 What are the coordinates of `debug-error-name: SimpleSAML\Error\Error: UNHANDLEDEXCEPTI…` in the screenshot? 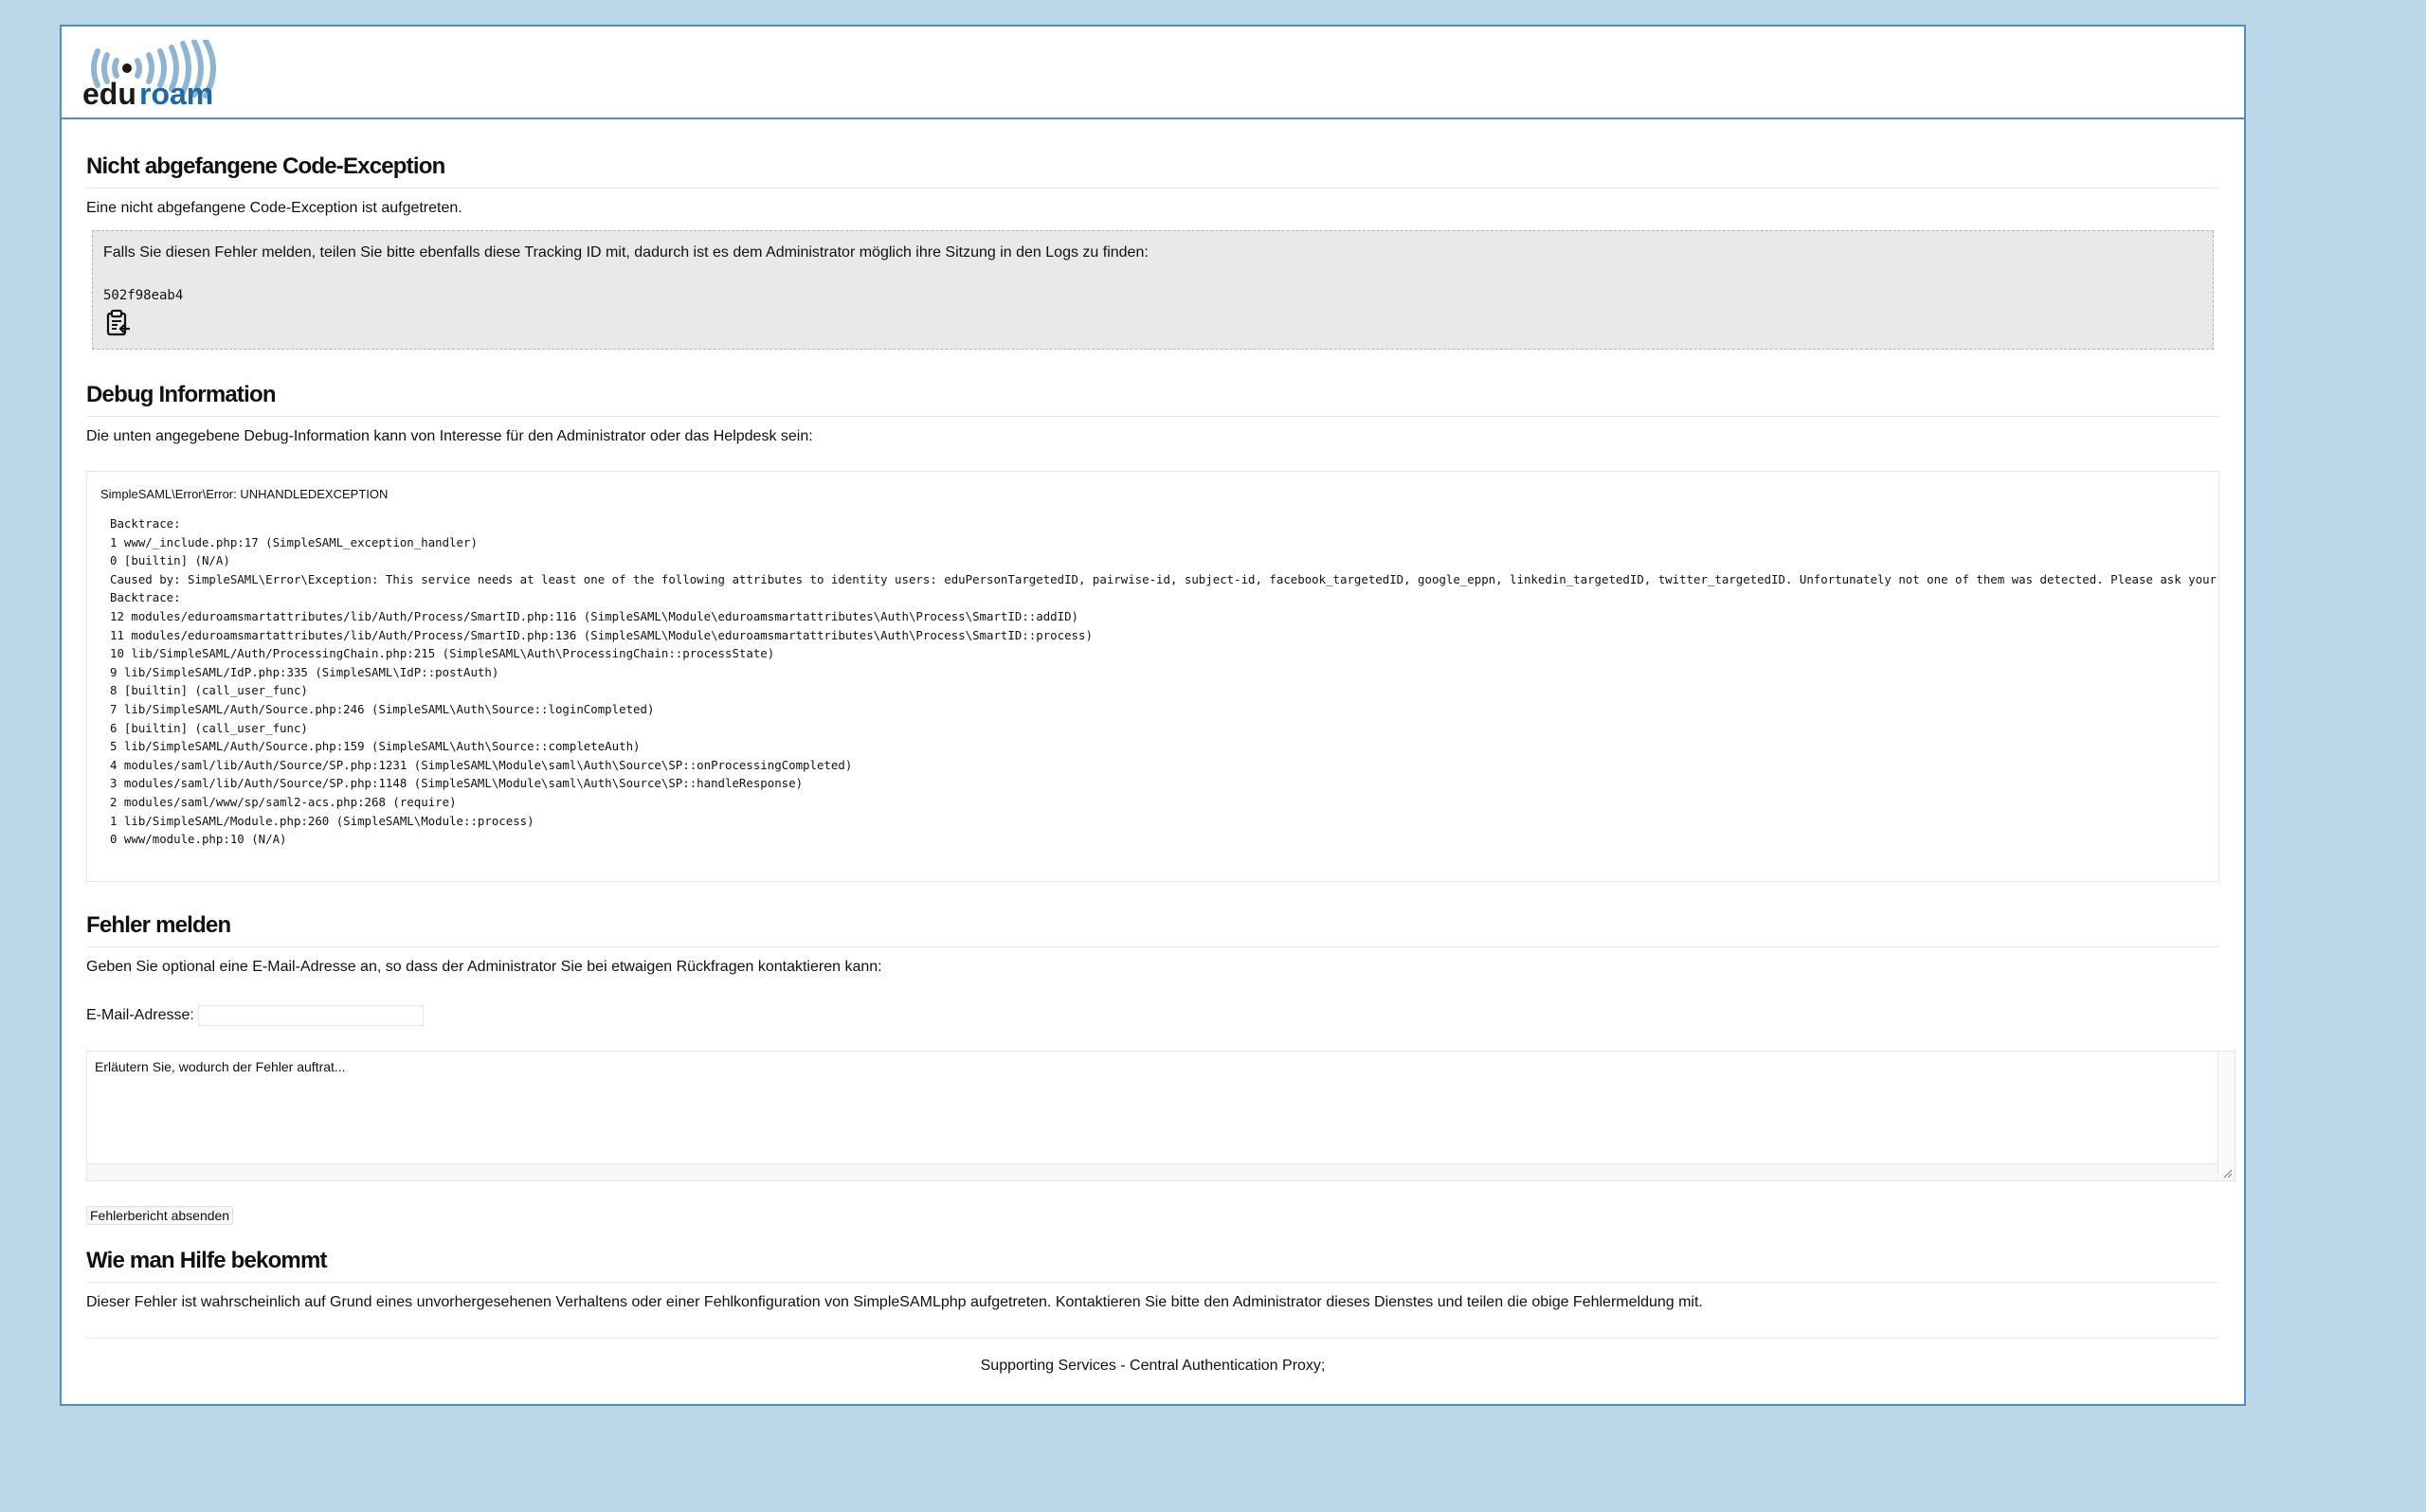 It's located at (244, 494).